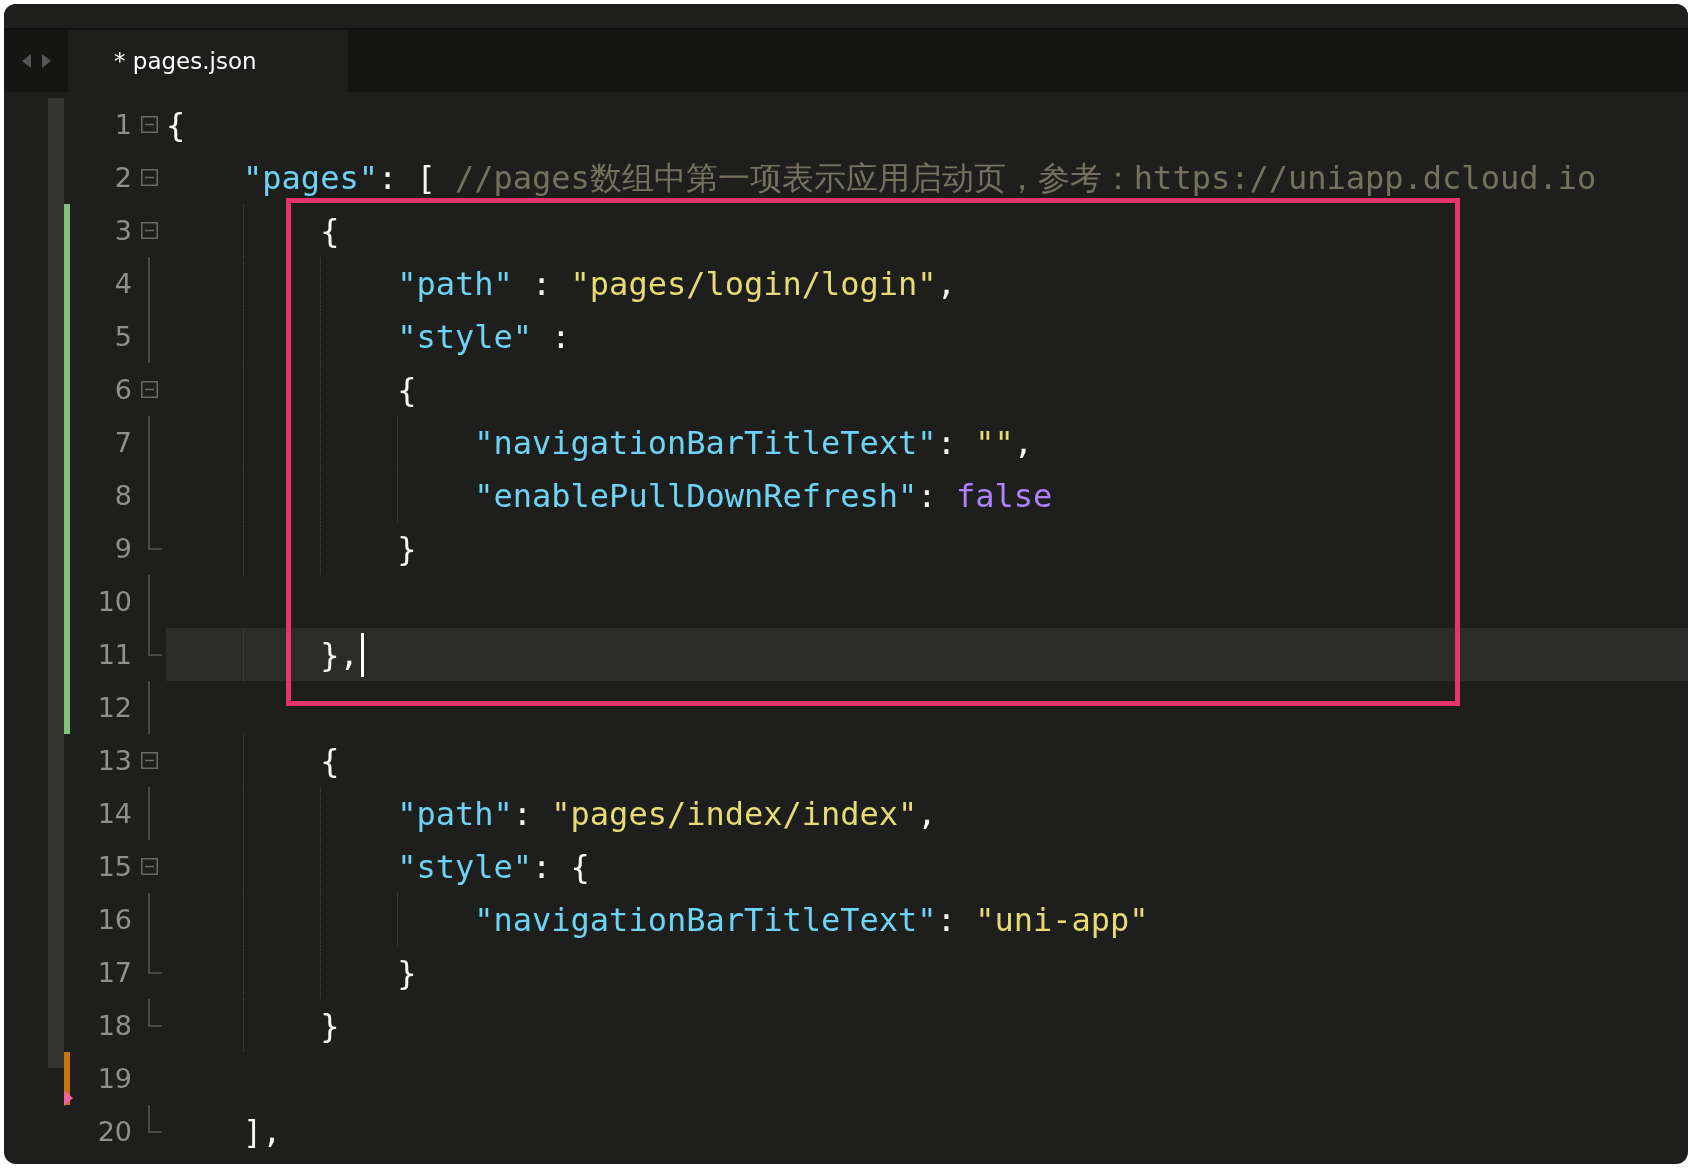  What do you see at coordinates (994, 442) in the screenshot?
I see `code-token: ""` at bounding box center [994, 442].